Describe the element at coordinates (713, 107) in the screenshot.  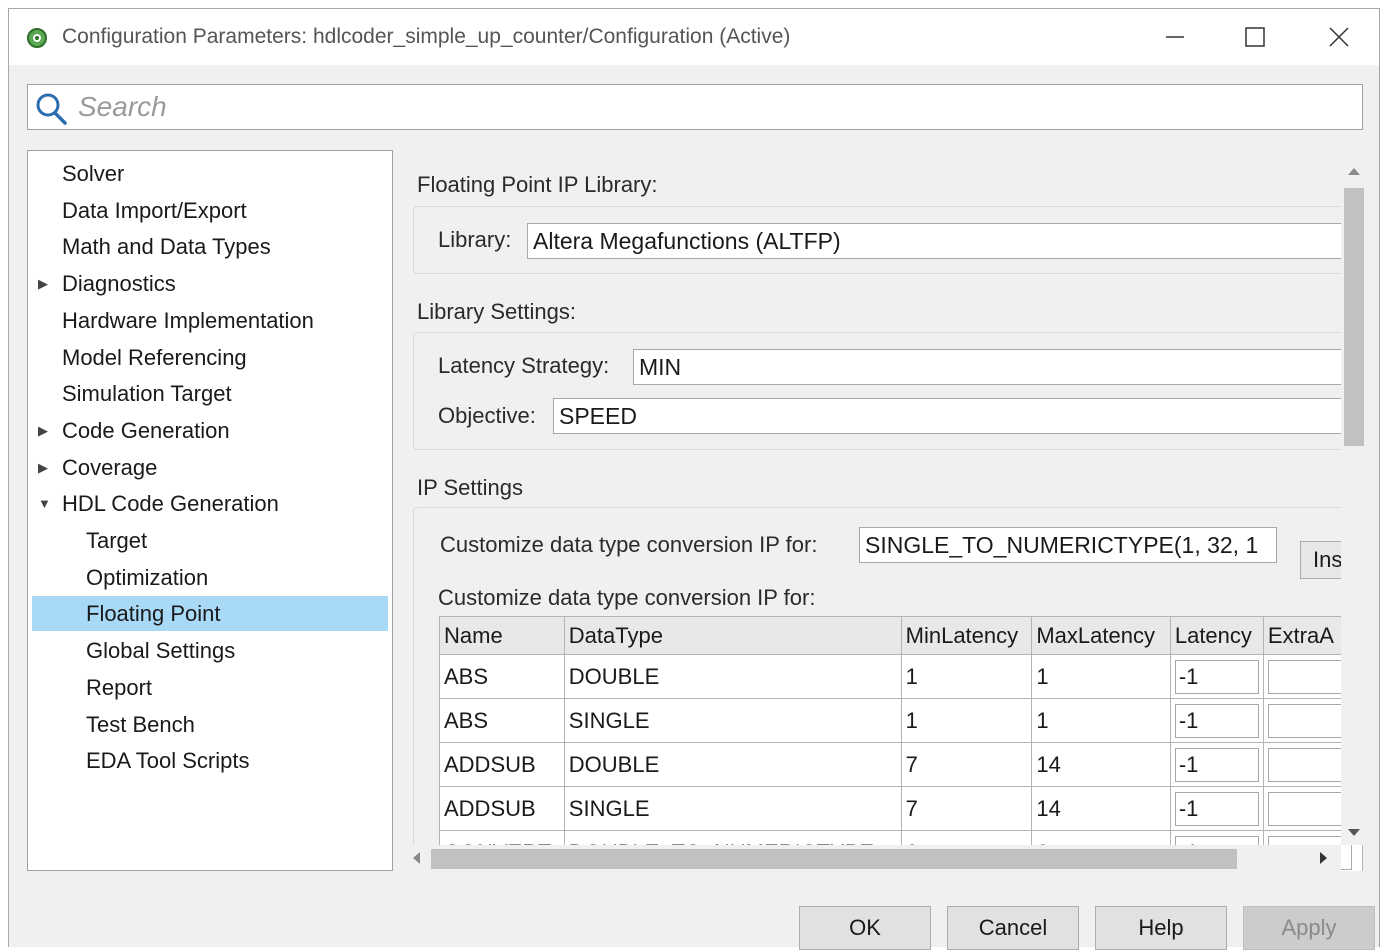
I see `search-input` at that location.